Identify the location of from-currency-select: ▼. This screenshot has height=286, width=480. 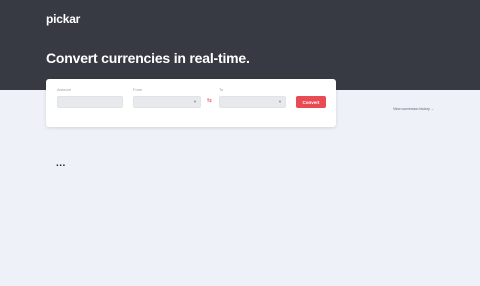
(167, 102).